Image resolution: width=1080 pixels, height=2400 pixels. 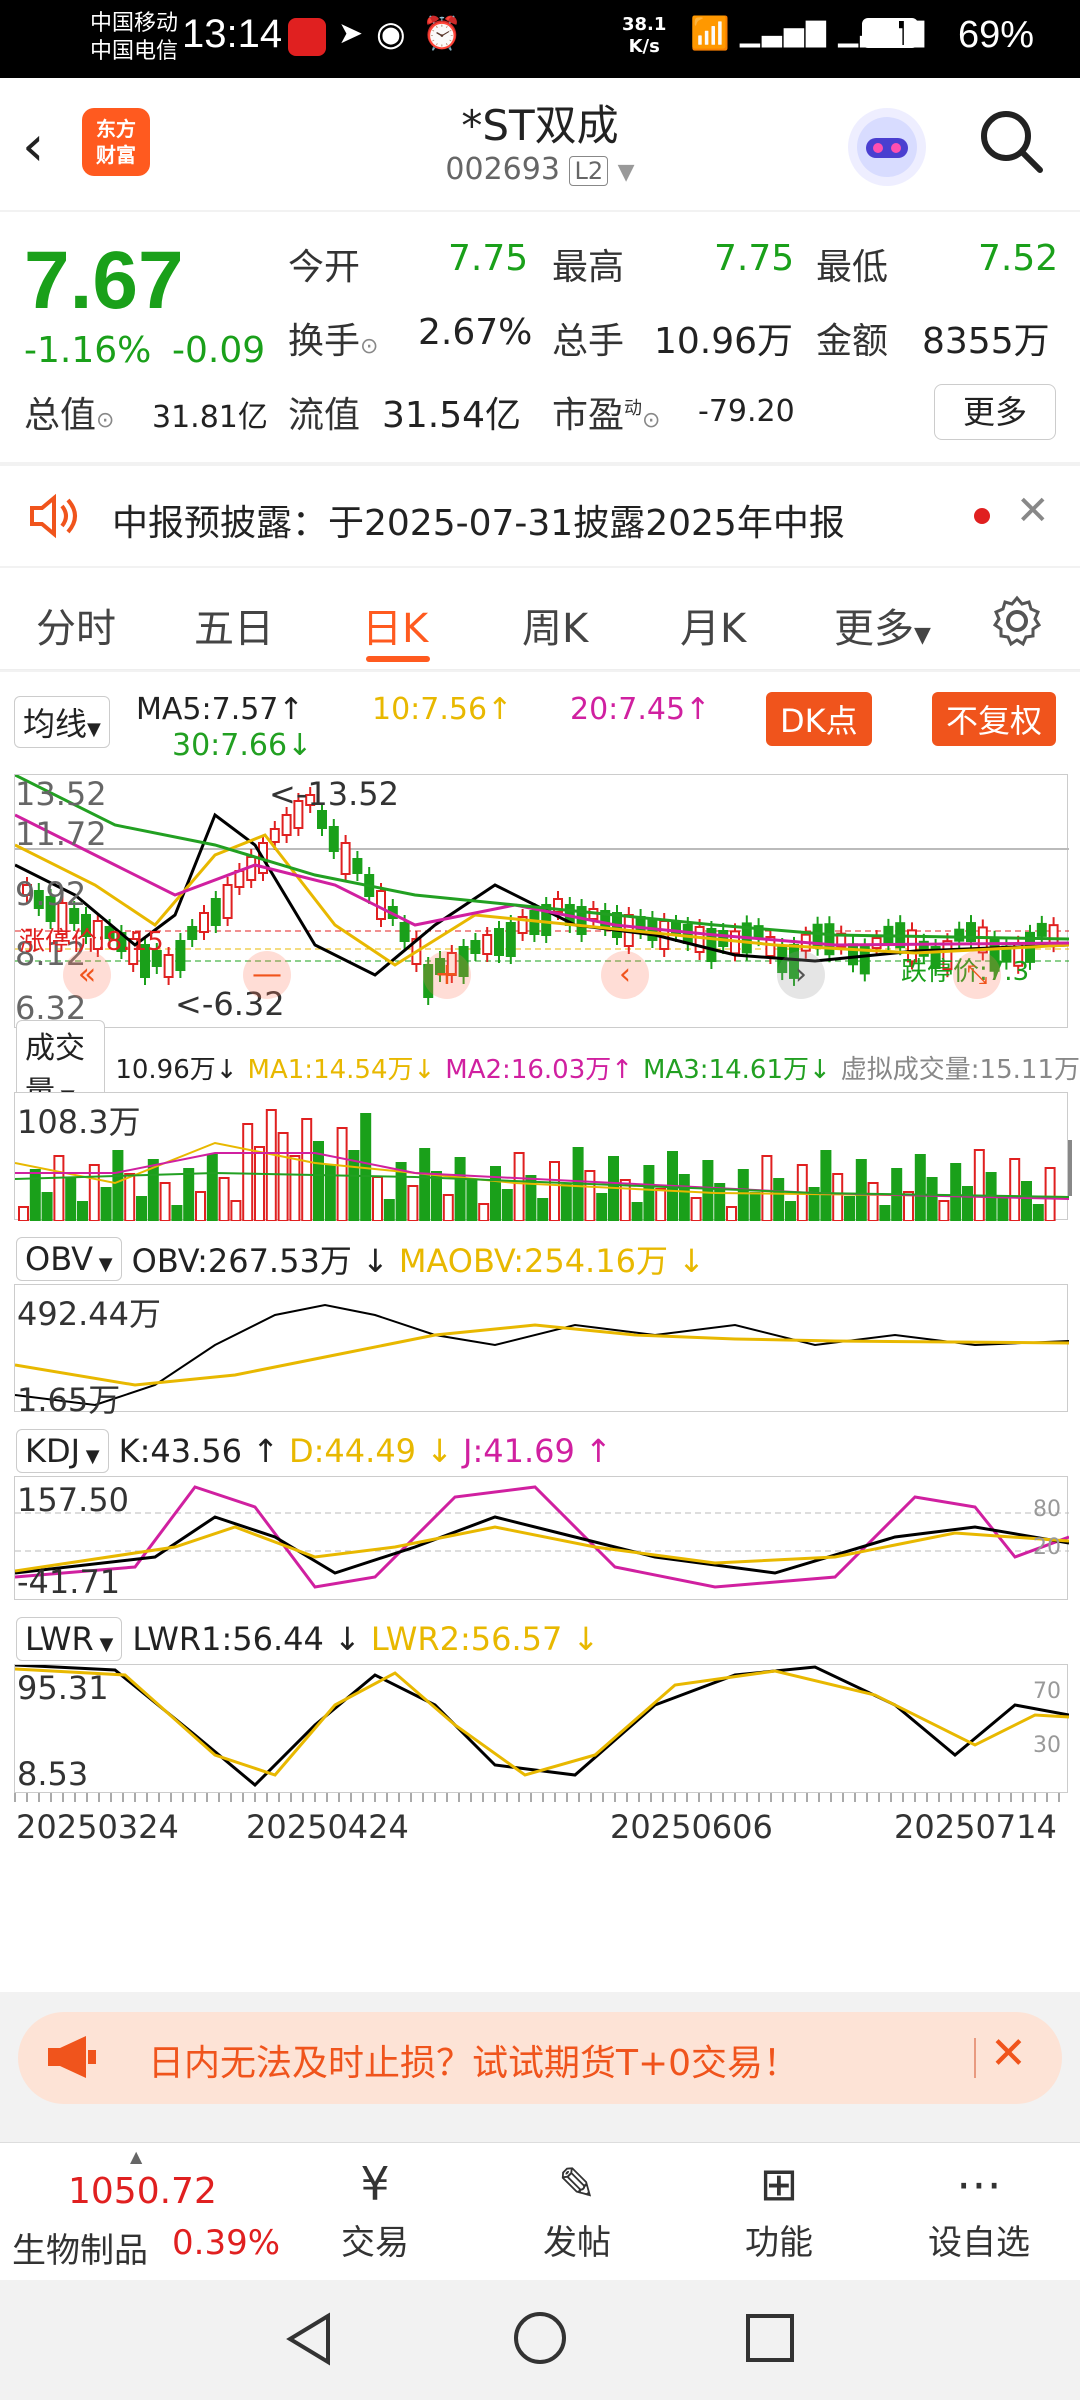 What do you see at coordinates (555, 625) in the screenshot?
I see `tab-weekly-k: 周K` at bounding box center [555, 625].